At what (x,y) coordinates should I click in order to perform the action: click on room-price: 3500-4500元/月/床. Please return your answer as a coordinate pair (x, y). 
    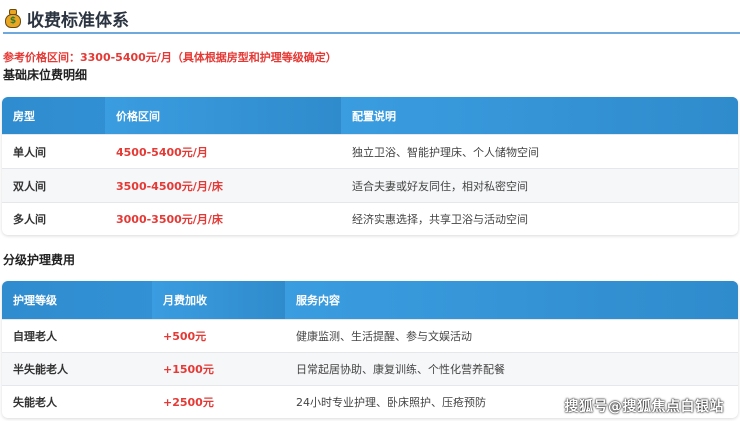
    Looking at the image, I should click on (169, 186).